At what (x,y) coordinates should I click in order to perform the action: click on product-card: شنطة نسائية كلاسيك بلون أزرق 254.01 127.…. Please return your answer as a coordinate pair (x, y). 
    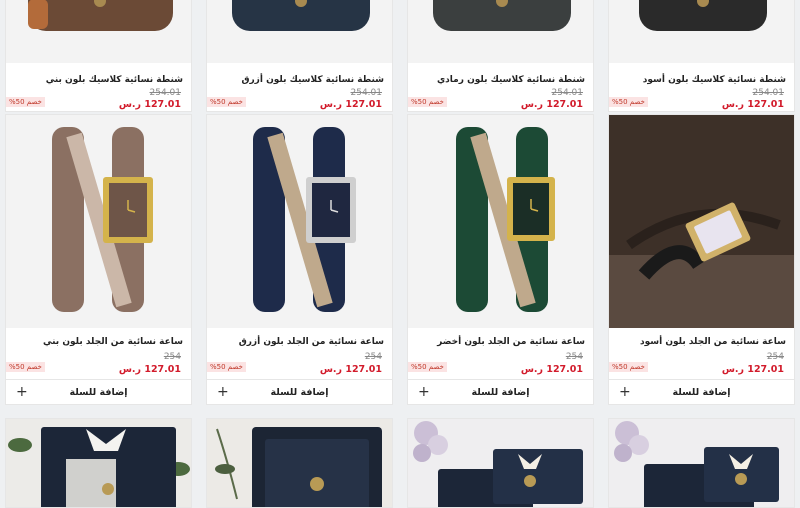
    Looking at the image, I should click on (299, 56).